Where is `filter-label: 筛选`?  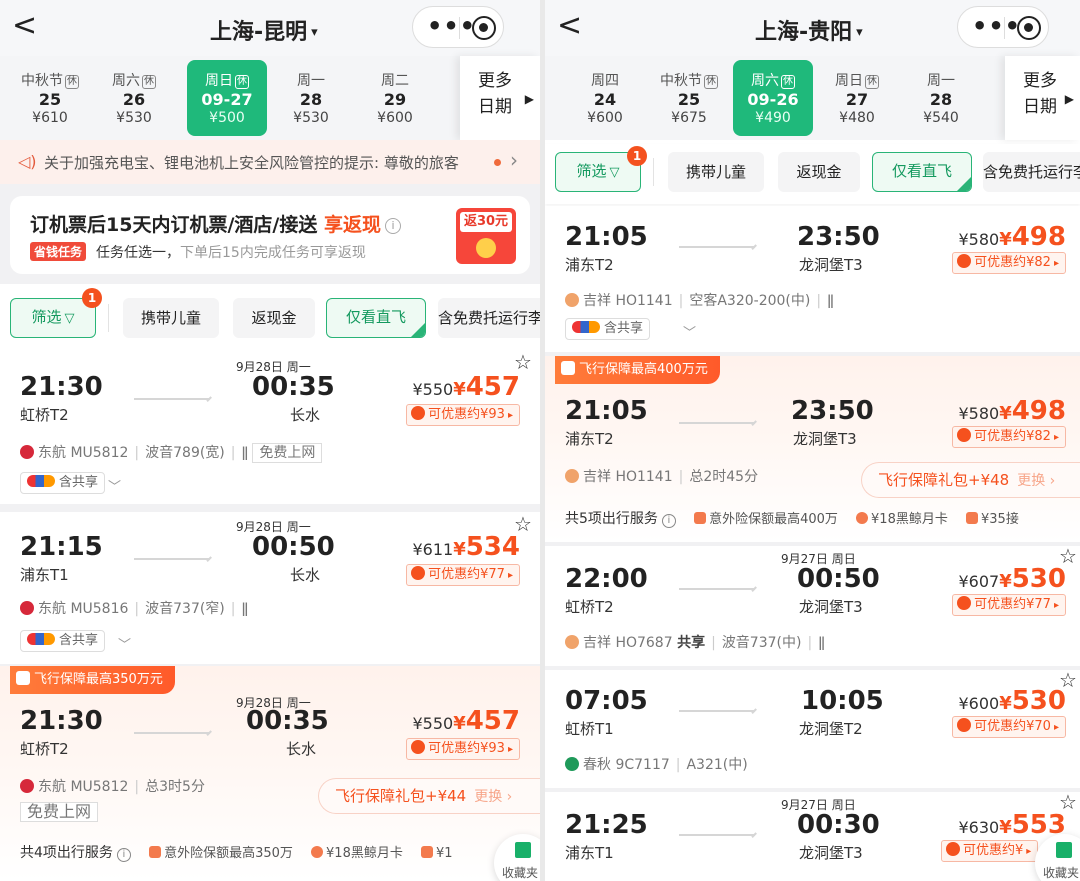
filter-label: 筛选 is located at coordinates (591, 171).